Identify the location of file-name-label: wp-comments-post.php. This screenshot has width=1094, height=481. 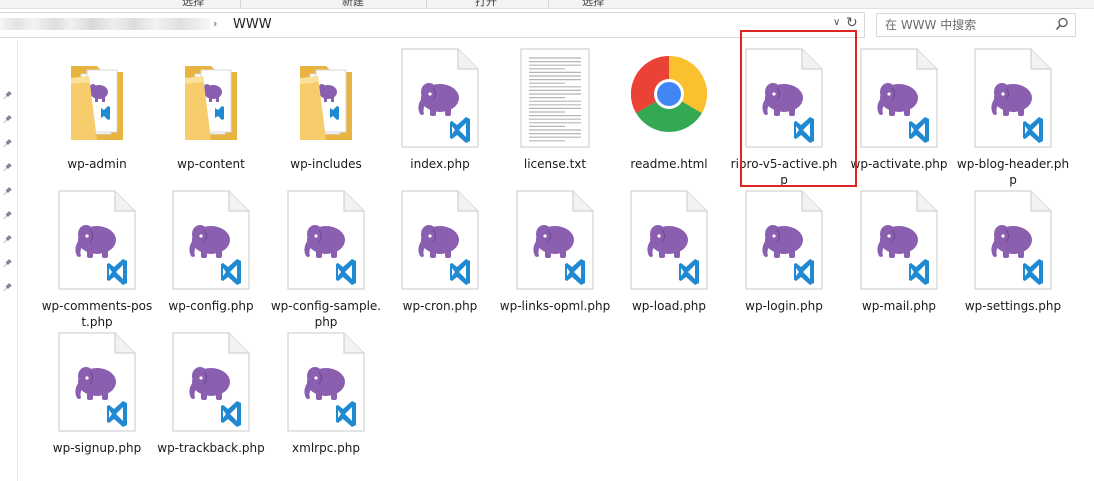
(97, 314).